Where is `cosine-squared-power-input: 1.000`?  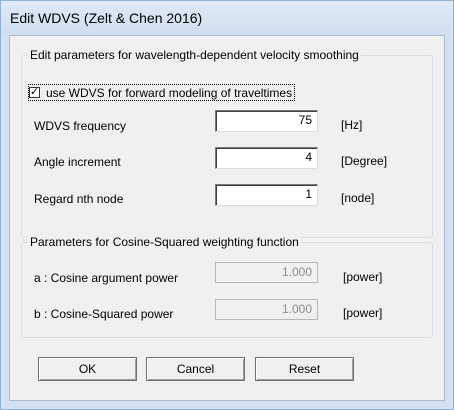 cosine-squared-power-input: 1.000 is located at coordinates (266, 309).